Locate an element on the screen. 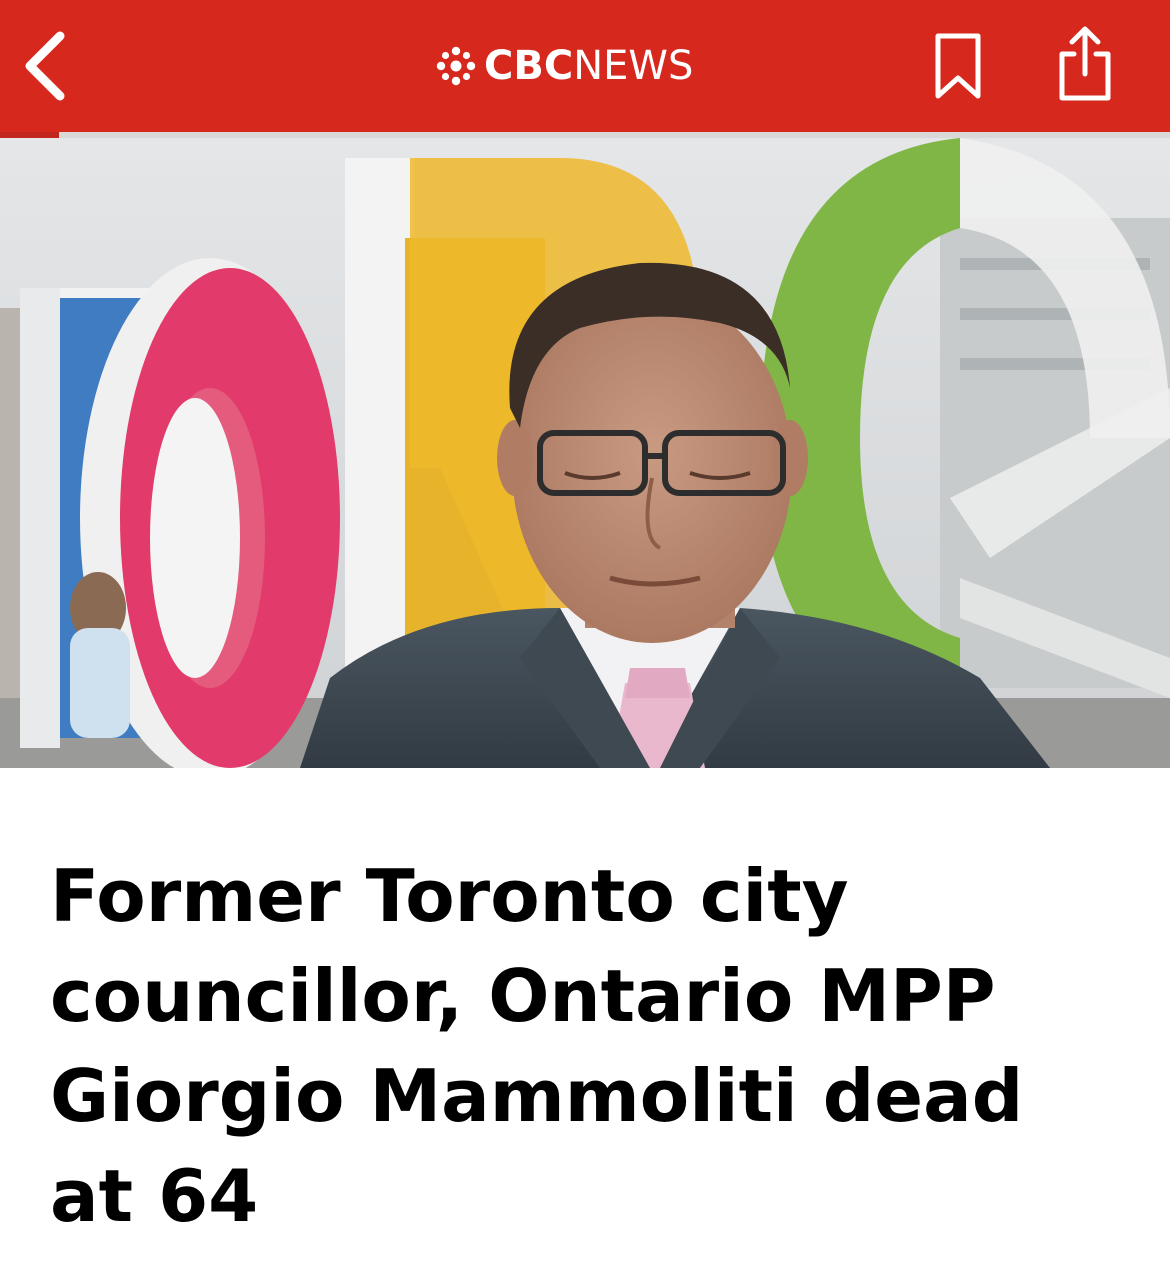  share-icon is located at coordinates (1085, 63).